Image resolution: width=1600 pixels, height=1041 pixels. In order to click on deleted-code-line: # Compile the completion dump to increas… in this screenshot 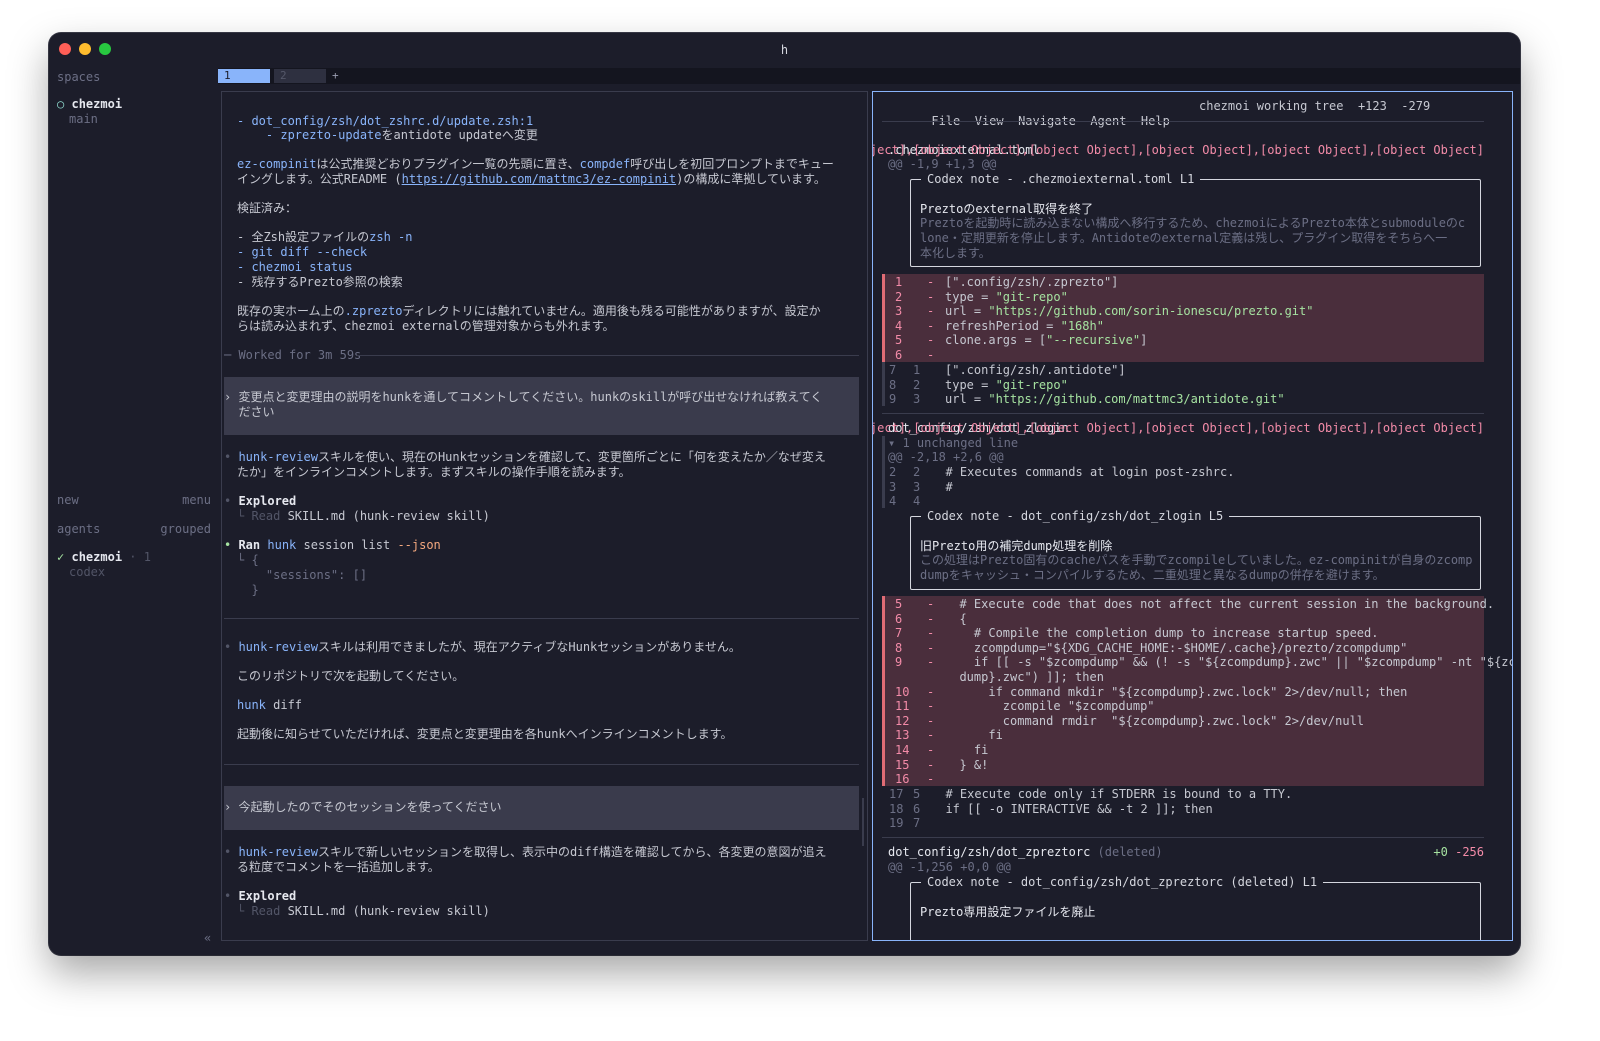, I will do `click(1162, 633)`.